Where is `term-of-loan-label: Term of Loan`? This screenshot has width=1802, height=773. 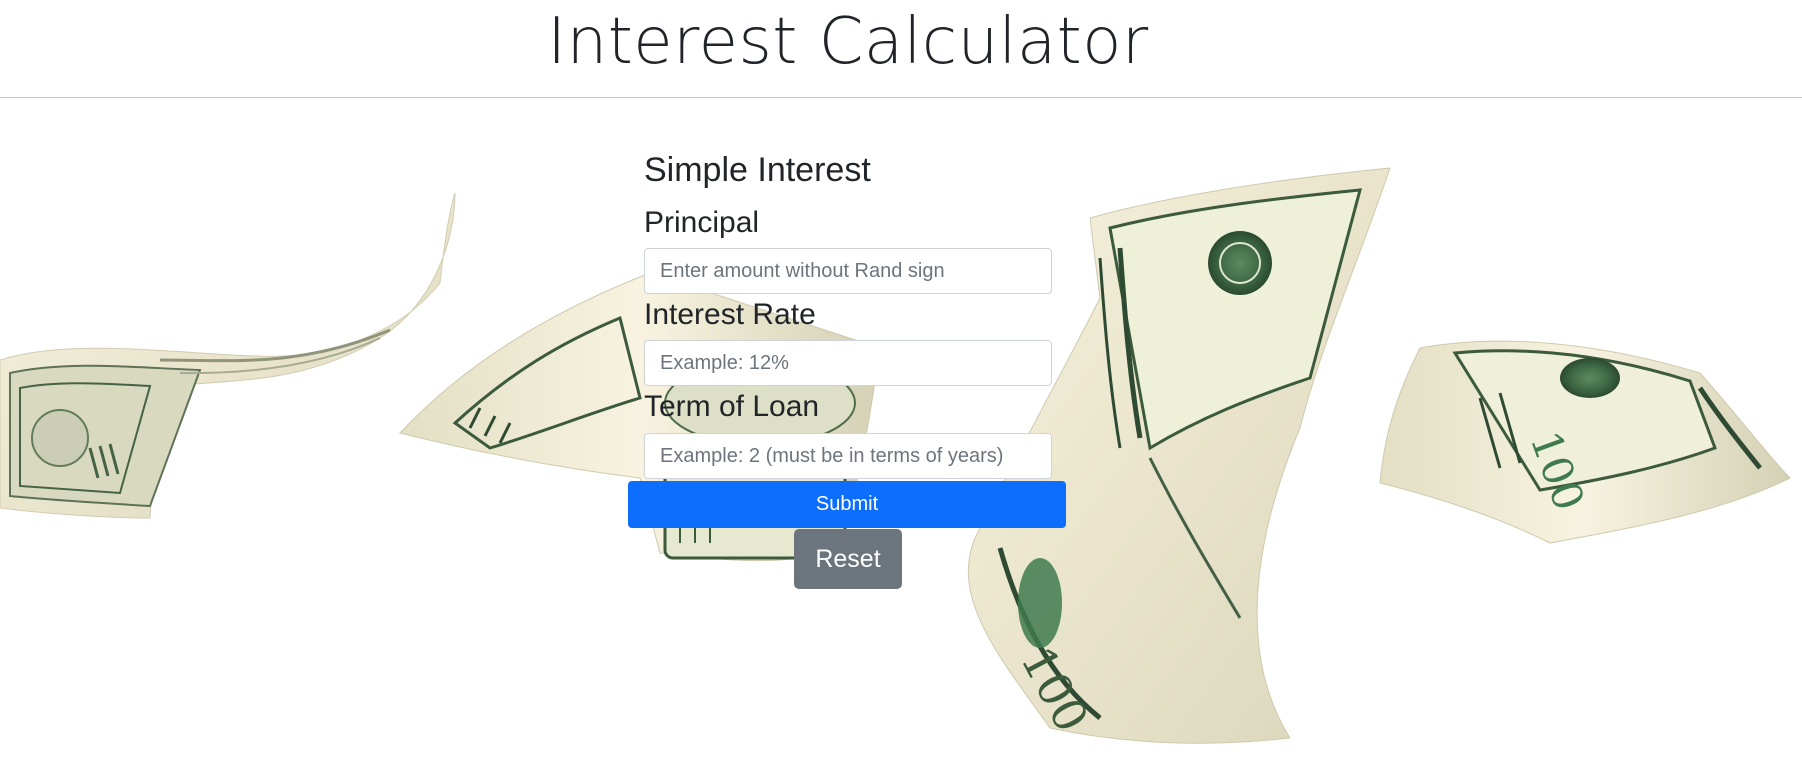 term-of-loan-label: Term of Loan is located at coordinates (732, 406).